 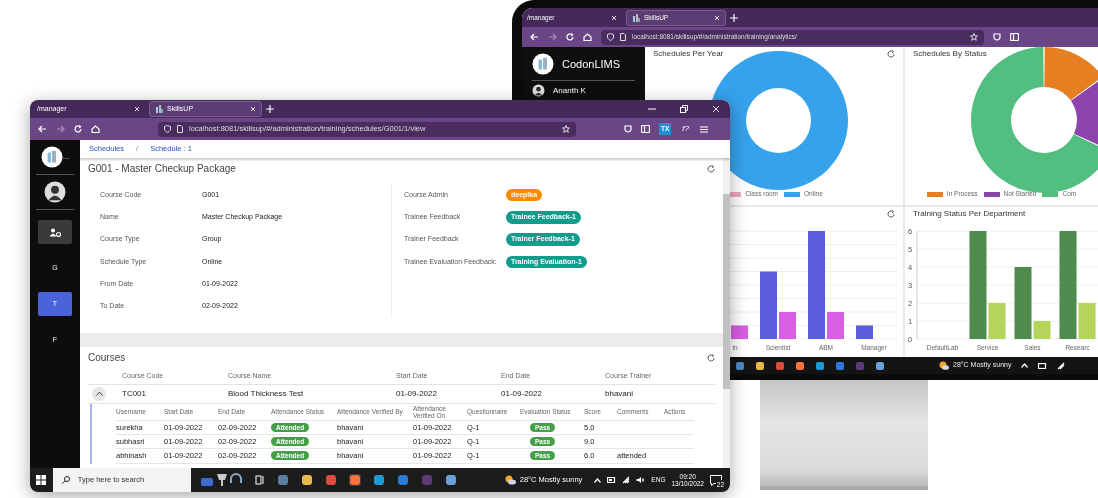 I want to click on expand-toggle, so click(x=99, y=393).